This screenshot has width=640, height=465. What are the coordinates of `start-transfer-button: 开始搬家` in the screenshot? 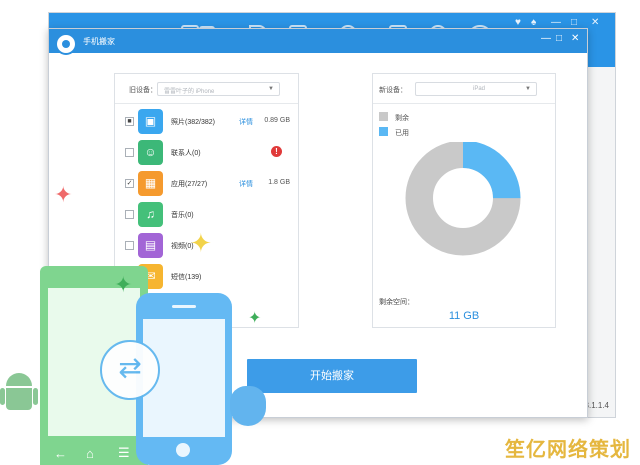 It's located at (332, 376).